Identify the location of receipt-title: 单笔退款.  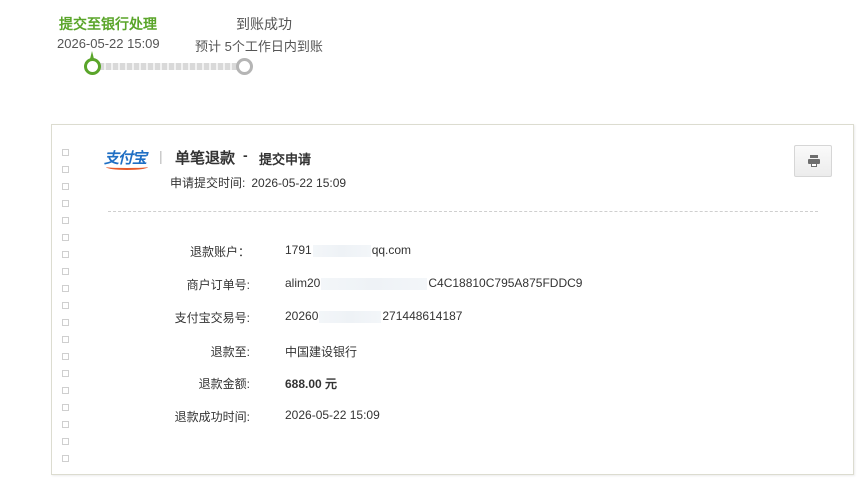
(205, 158).